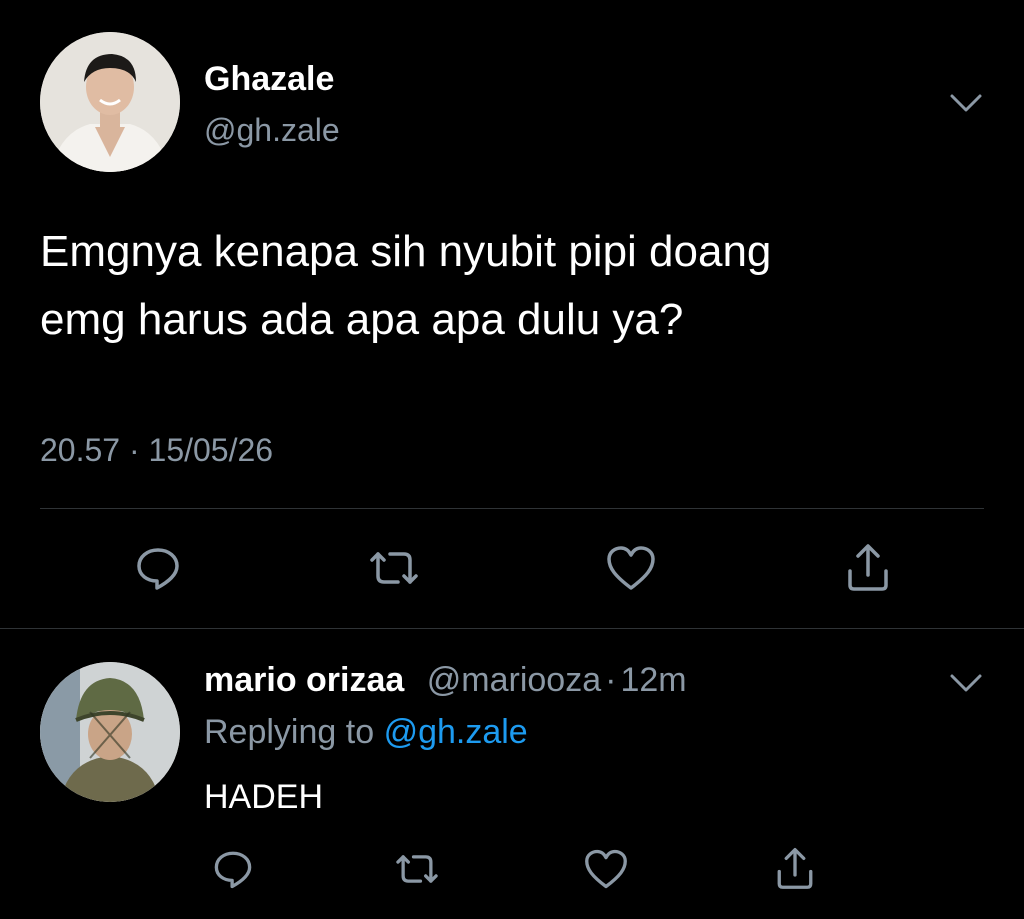  I want to click on tweet-text-line: emg harus ada apa apa dulu ya?, so click(362, 319).